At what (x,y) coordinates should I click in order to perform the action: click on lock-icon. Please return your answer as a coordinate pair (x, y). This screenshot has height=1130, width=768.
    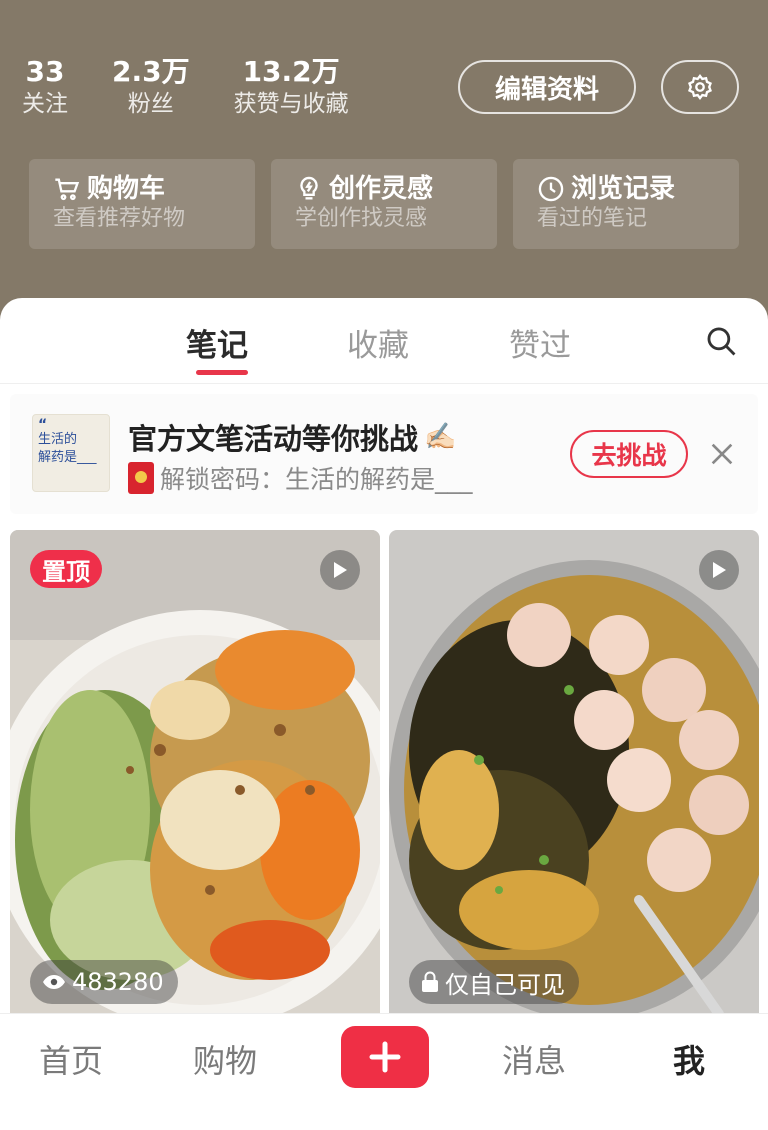
    Looking at the image, I should click on (430, 981).